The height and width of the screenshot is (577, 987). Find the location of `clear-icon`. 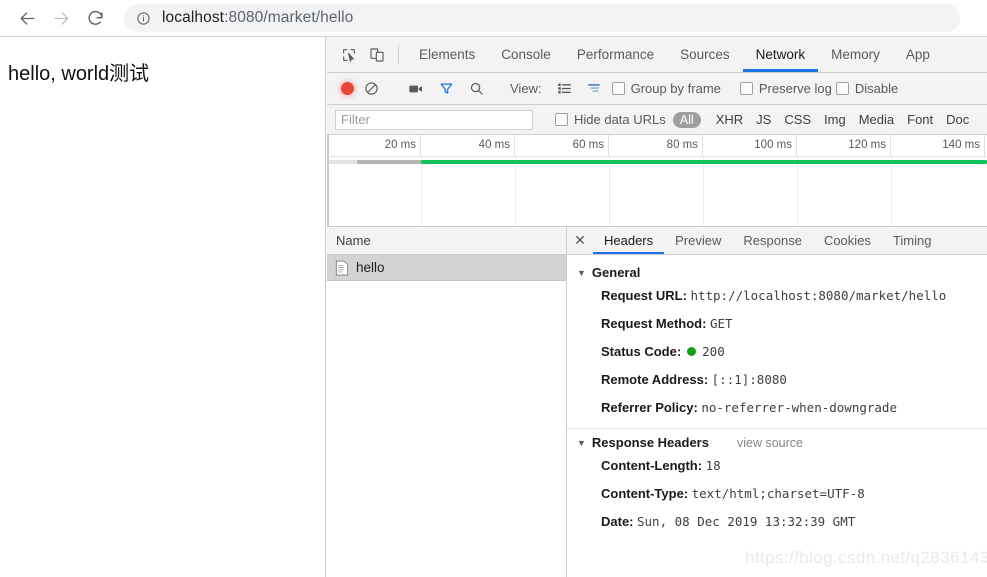

clear-icon is located at coordinates (371, 89).